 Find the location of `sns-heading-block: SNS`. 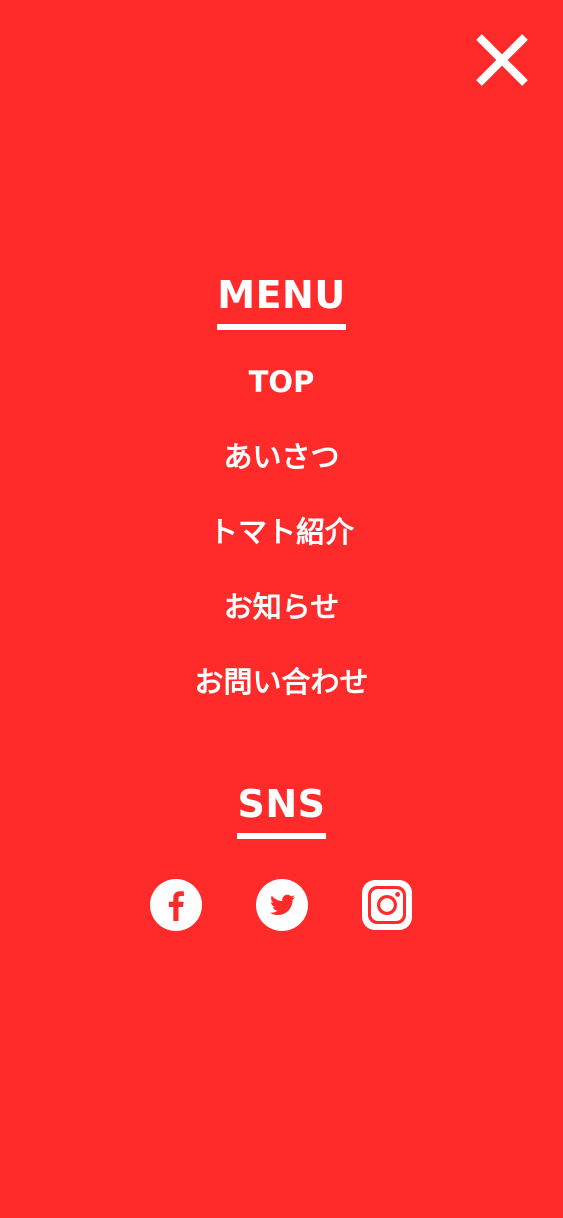

sns-heading-block: SNS is located at coordinates (281, 810).